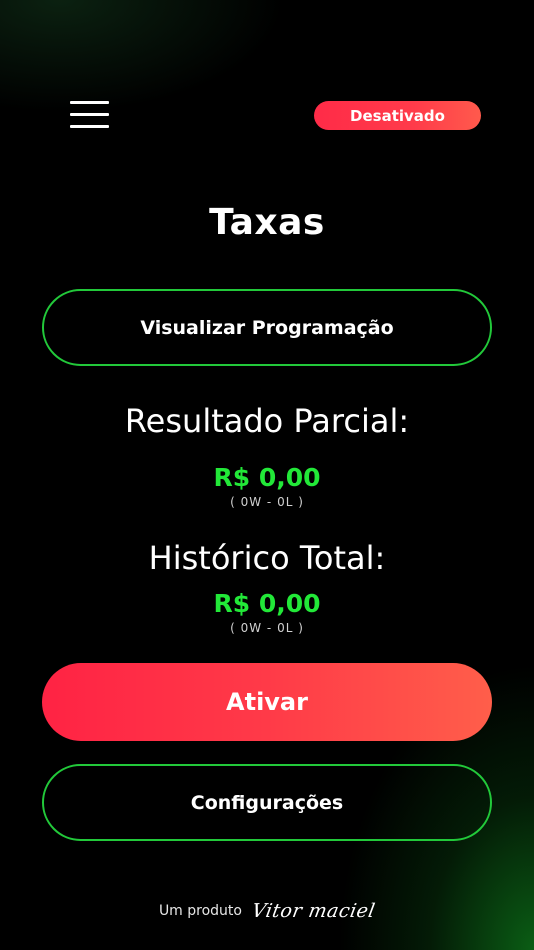  I want to click on menu-line-bottom, so click(89, 126).